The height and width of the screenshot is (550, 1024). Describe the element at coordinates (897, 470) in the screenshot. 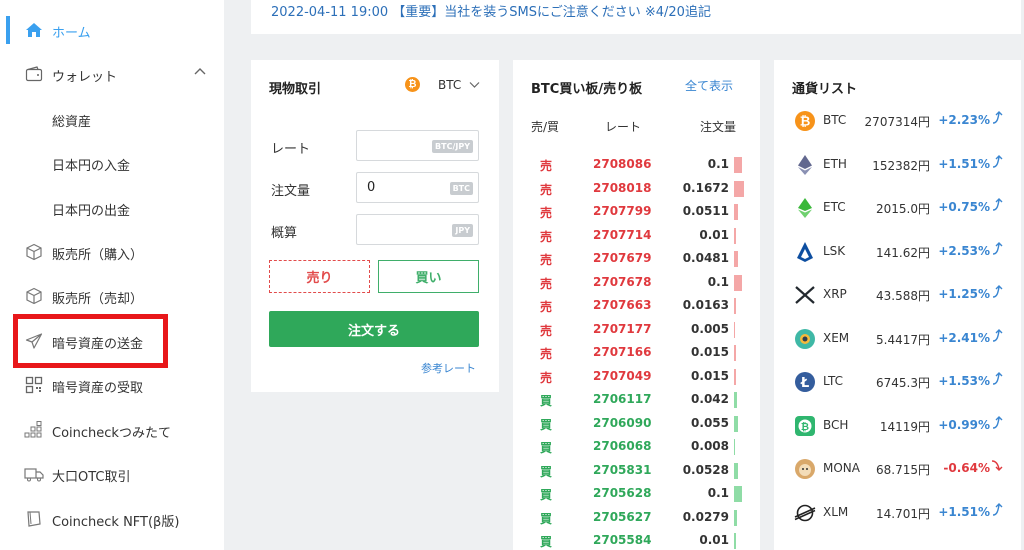

I see `coin-row-mona: MONA 68.715円 -0.64%` at that location.